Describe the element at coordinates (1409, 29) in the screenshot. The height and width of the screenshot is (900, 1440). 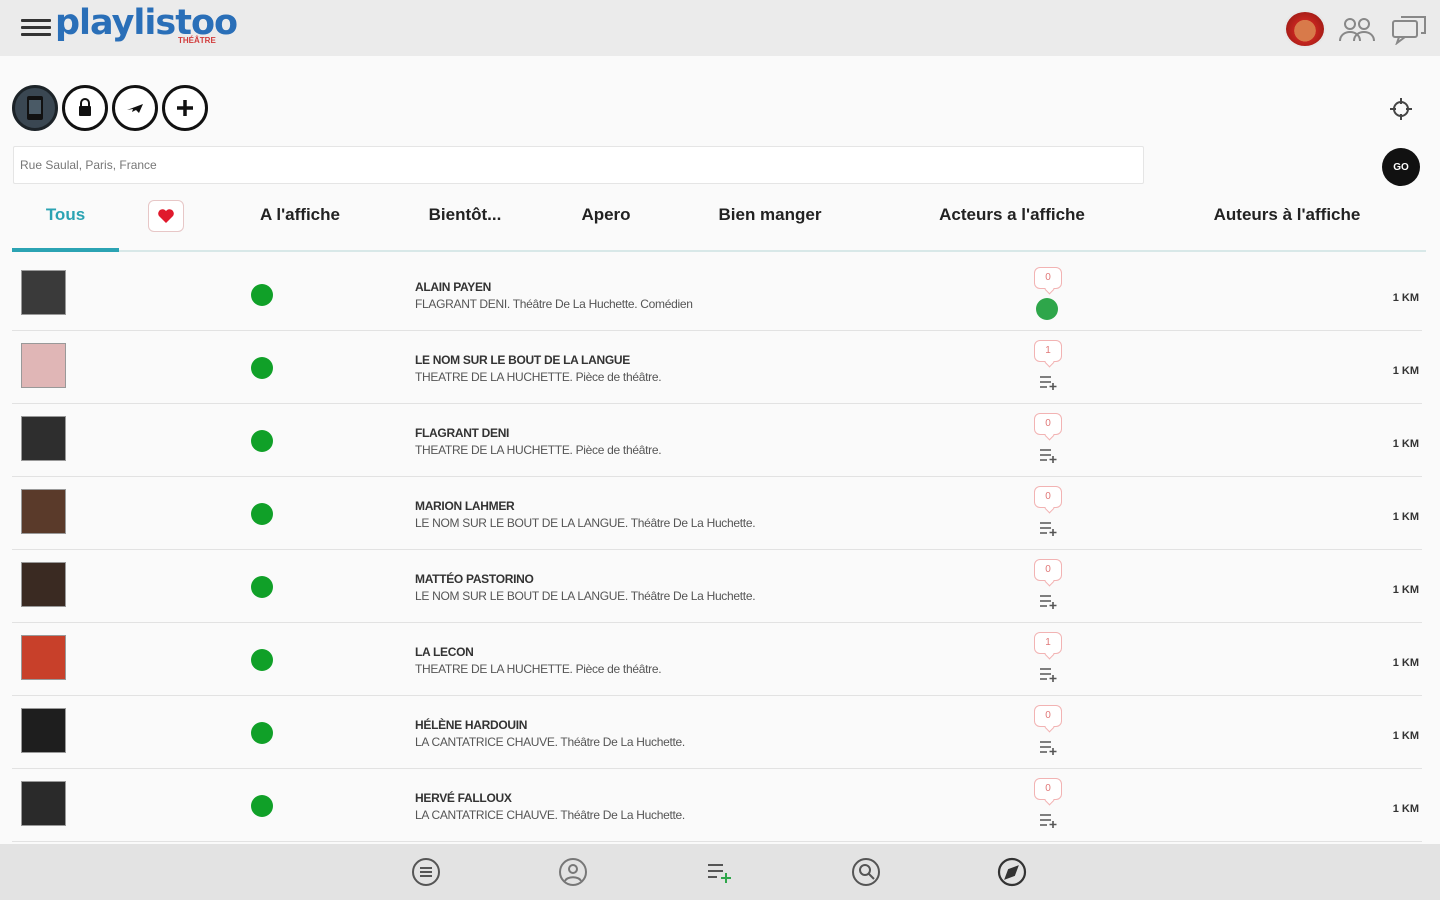
I see `chat-icon` at that location.